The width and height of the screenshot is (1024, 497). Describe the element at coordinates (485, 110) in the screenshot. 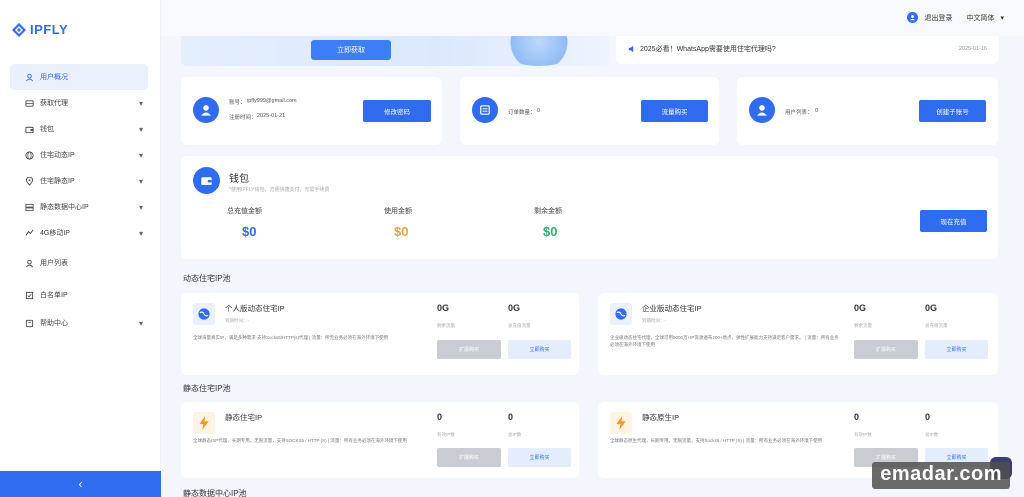

I see `order-icon` at that location.